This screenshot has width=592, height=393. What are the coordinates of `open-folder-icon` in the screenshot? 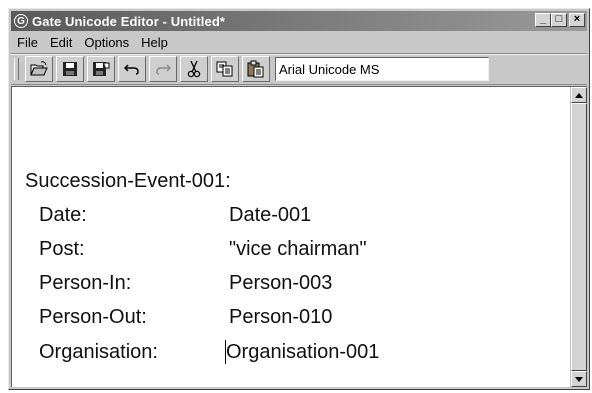 It's located at (39, 68).